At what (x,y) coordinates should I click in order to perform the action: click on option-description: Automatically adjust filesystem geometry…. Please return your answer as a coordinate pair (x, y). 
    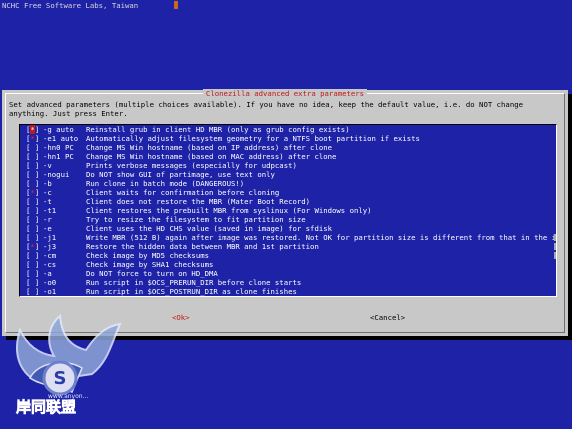
    Looking at the image, I should click on (253, 138).